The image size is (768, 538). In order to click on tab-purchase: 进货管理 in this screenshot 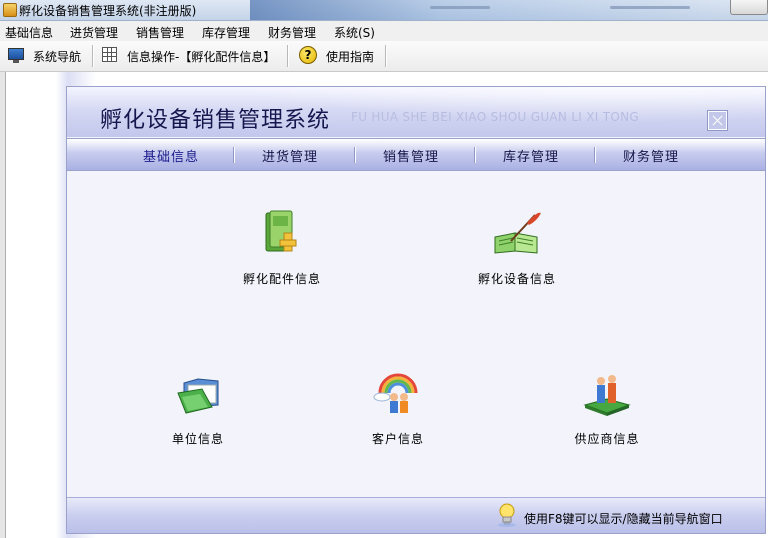, I will do `click(290, 155)`.